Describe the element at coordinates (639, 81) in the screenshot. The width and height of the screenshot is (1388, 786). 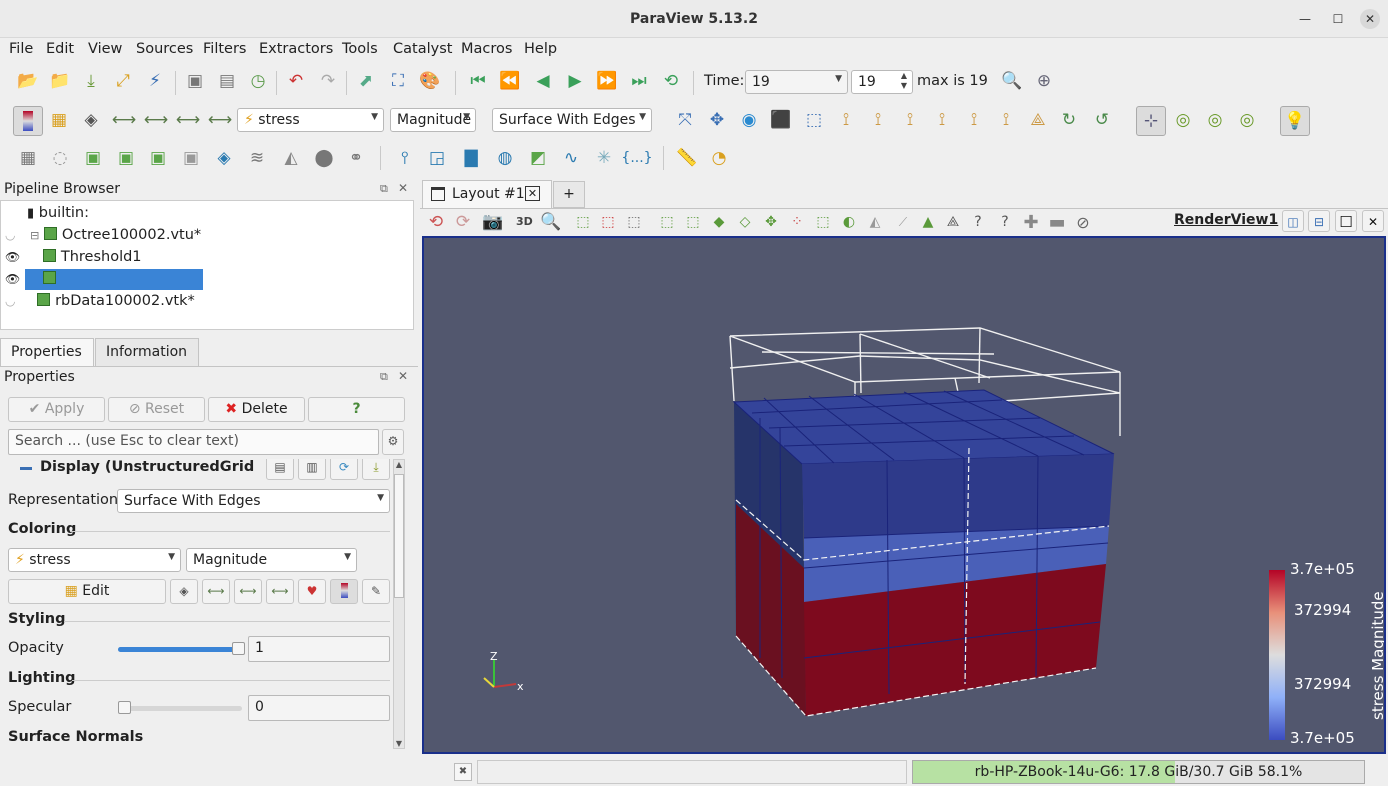
I see `last-frame-icon: ⏭` at that location.